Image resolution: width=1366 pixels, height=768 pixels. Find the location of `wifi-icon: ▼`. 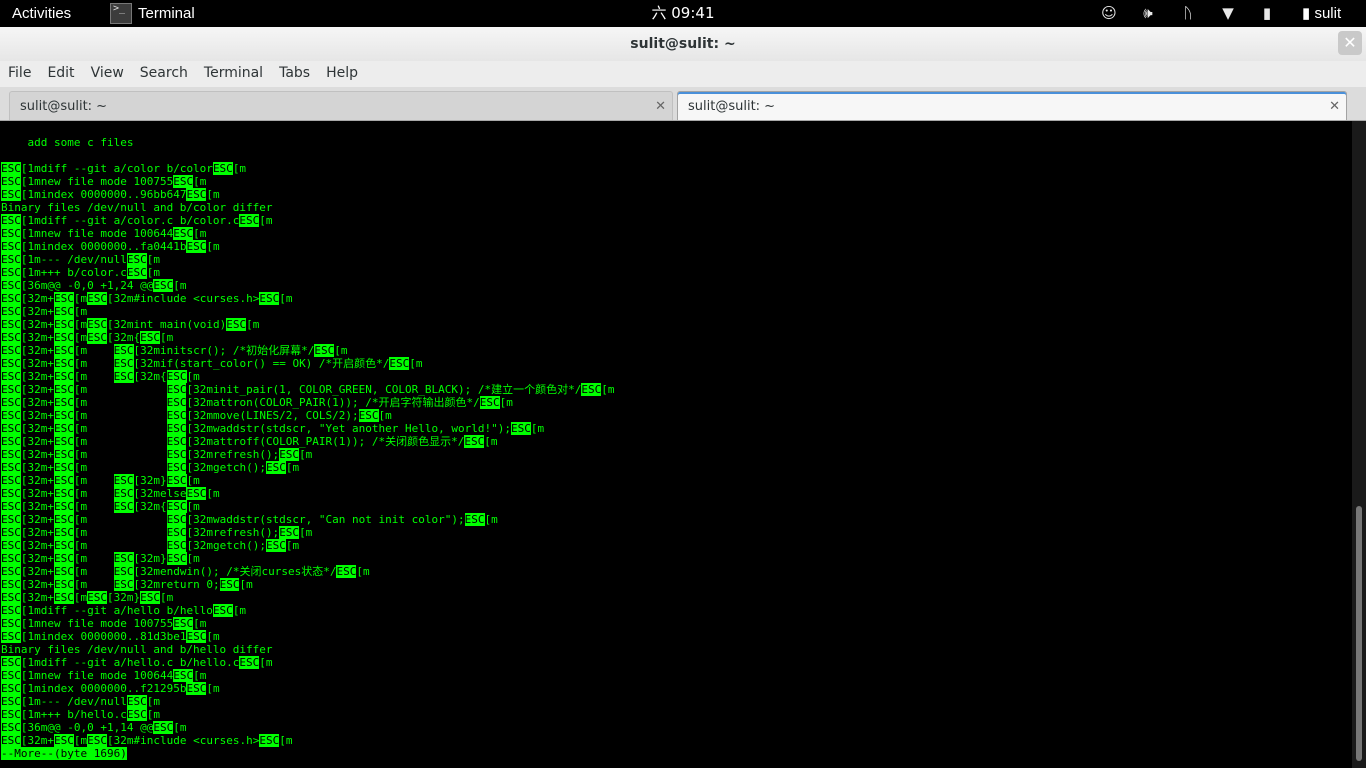

wifi-icon: ▼ is located at coordinates (1228, 13).